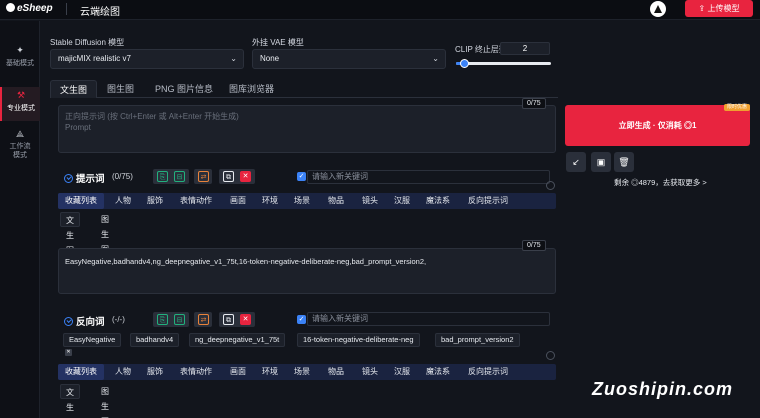 The width and height of the screenshot is (760, 418). Describe the element at coordinates (20, 104) in the screenshot. I see `sidebar-item-pro: ⚒ 专业模式` at that location.